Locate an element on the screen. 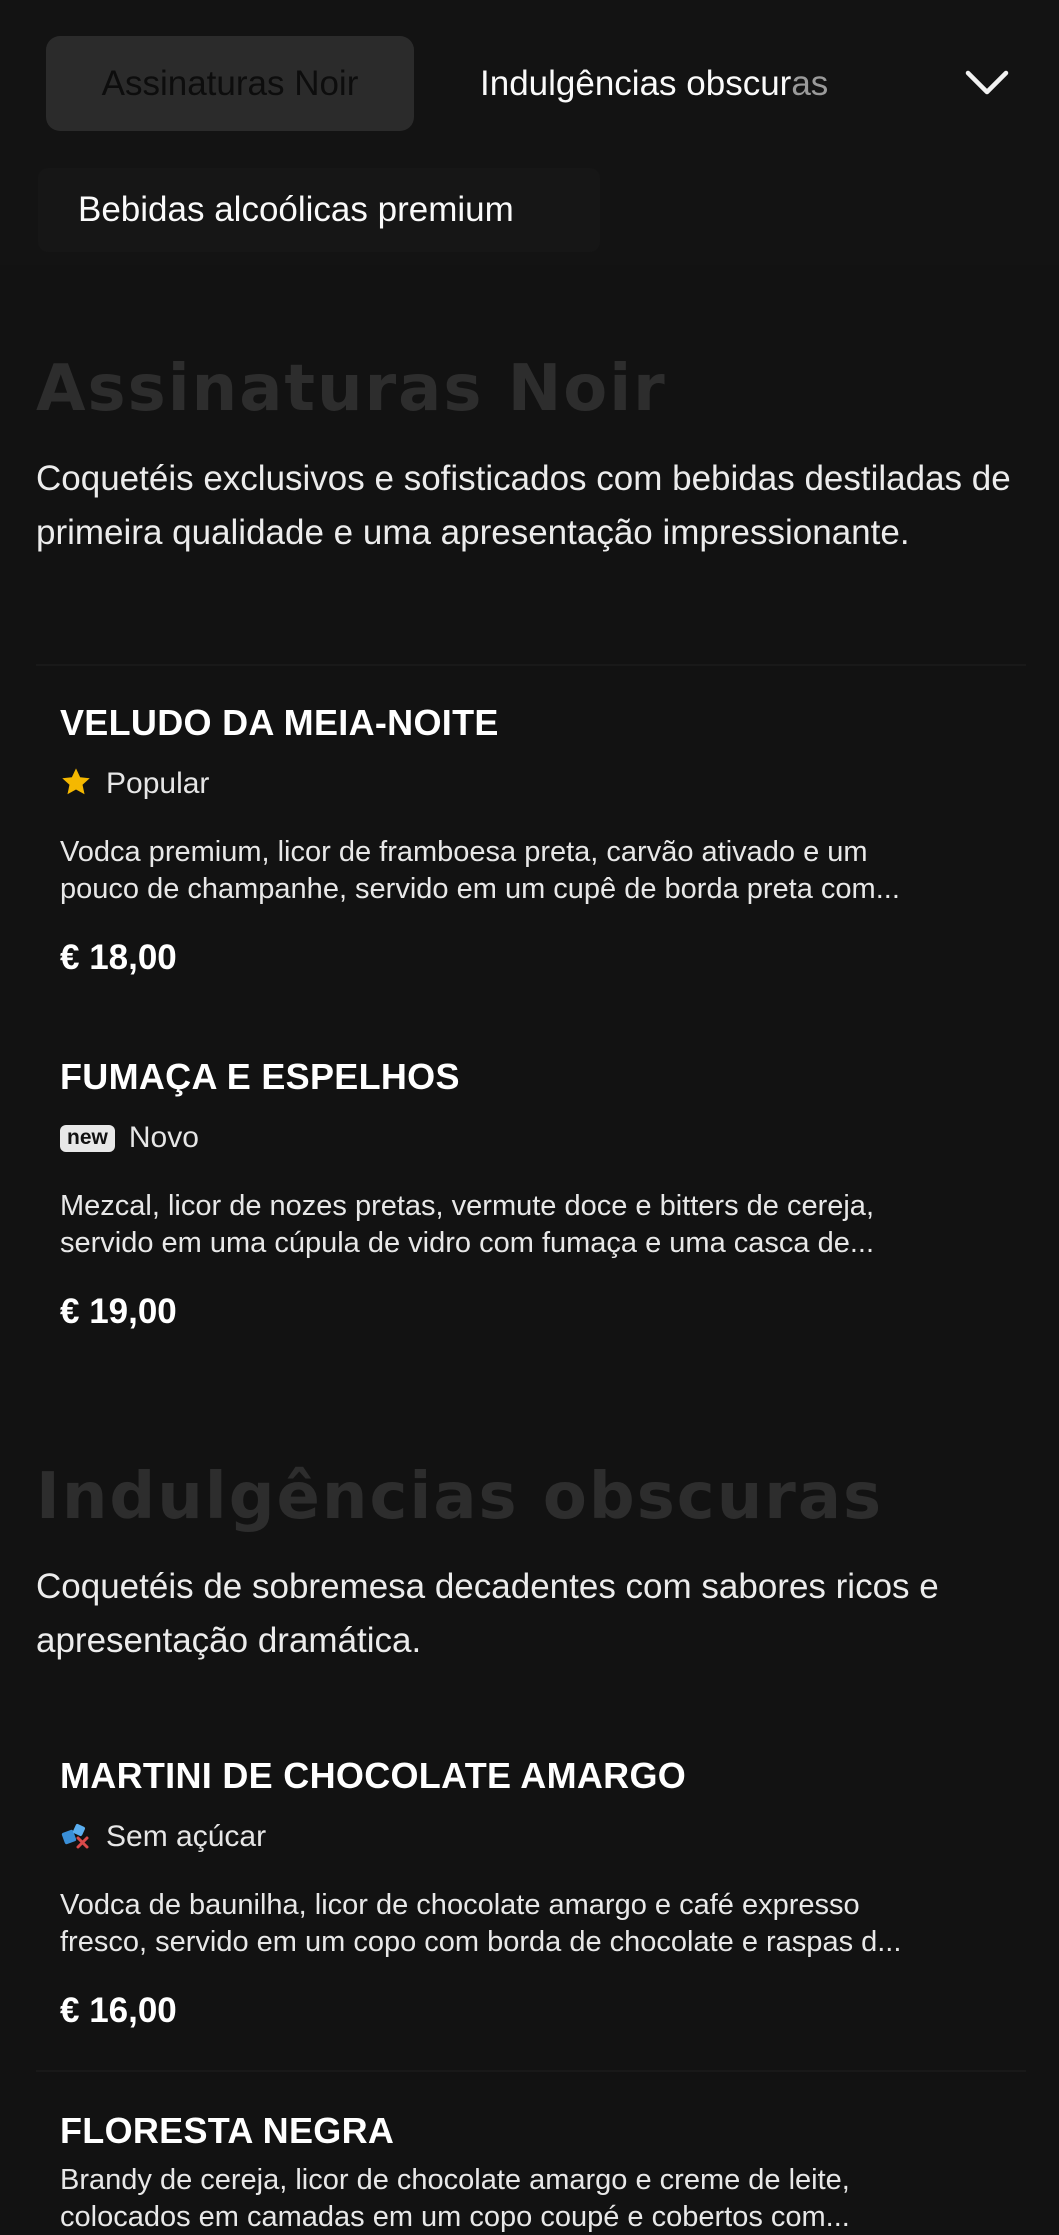 The image size is (1059, 2235). item-badge: Popular is located at coordinates (540, 784).